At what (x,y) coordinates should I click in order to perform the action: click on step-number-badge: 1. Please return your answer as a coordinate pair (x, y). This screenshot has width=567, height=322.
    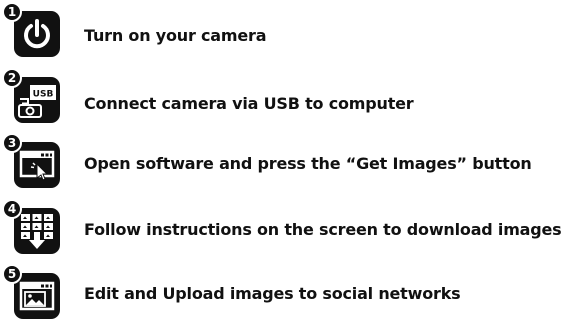
    Looking at the image, I should click on (12, 12).